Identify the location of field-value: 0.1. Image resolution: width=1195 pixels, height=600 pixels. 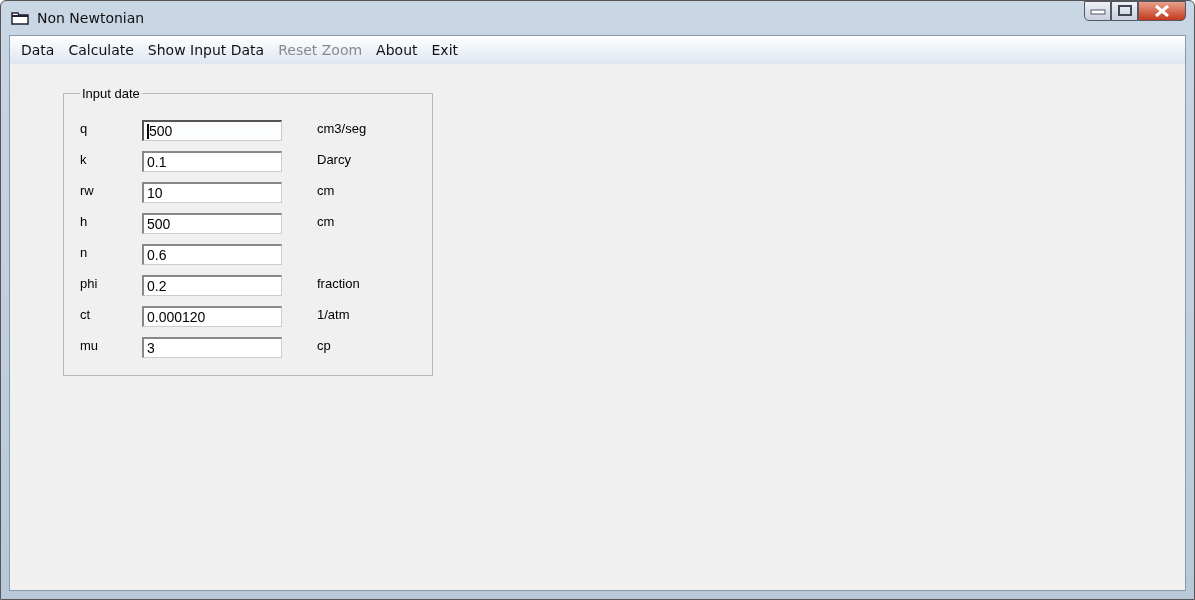
(157, 162).